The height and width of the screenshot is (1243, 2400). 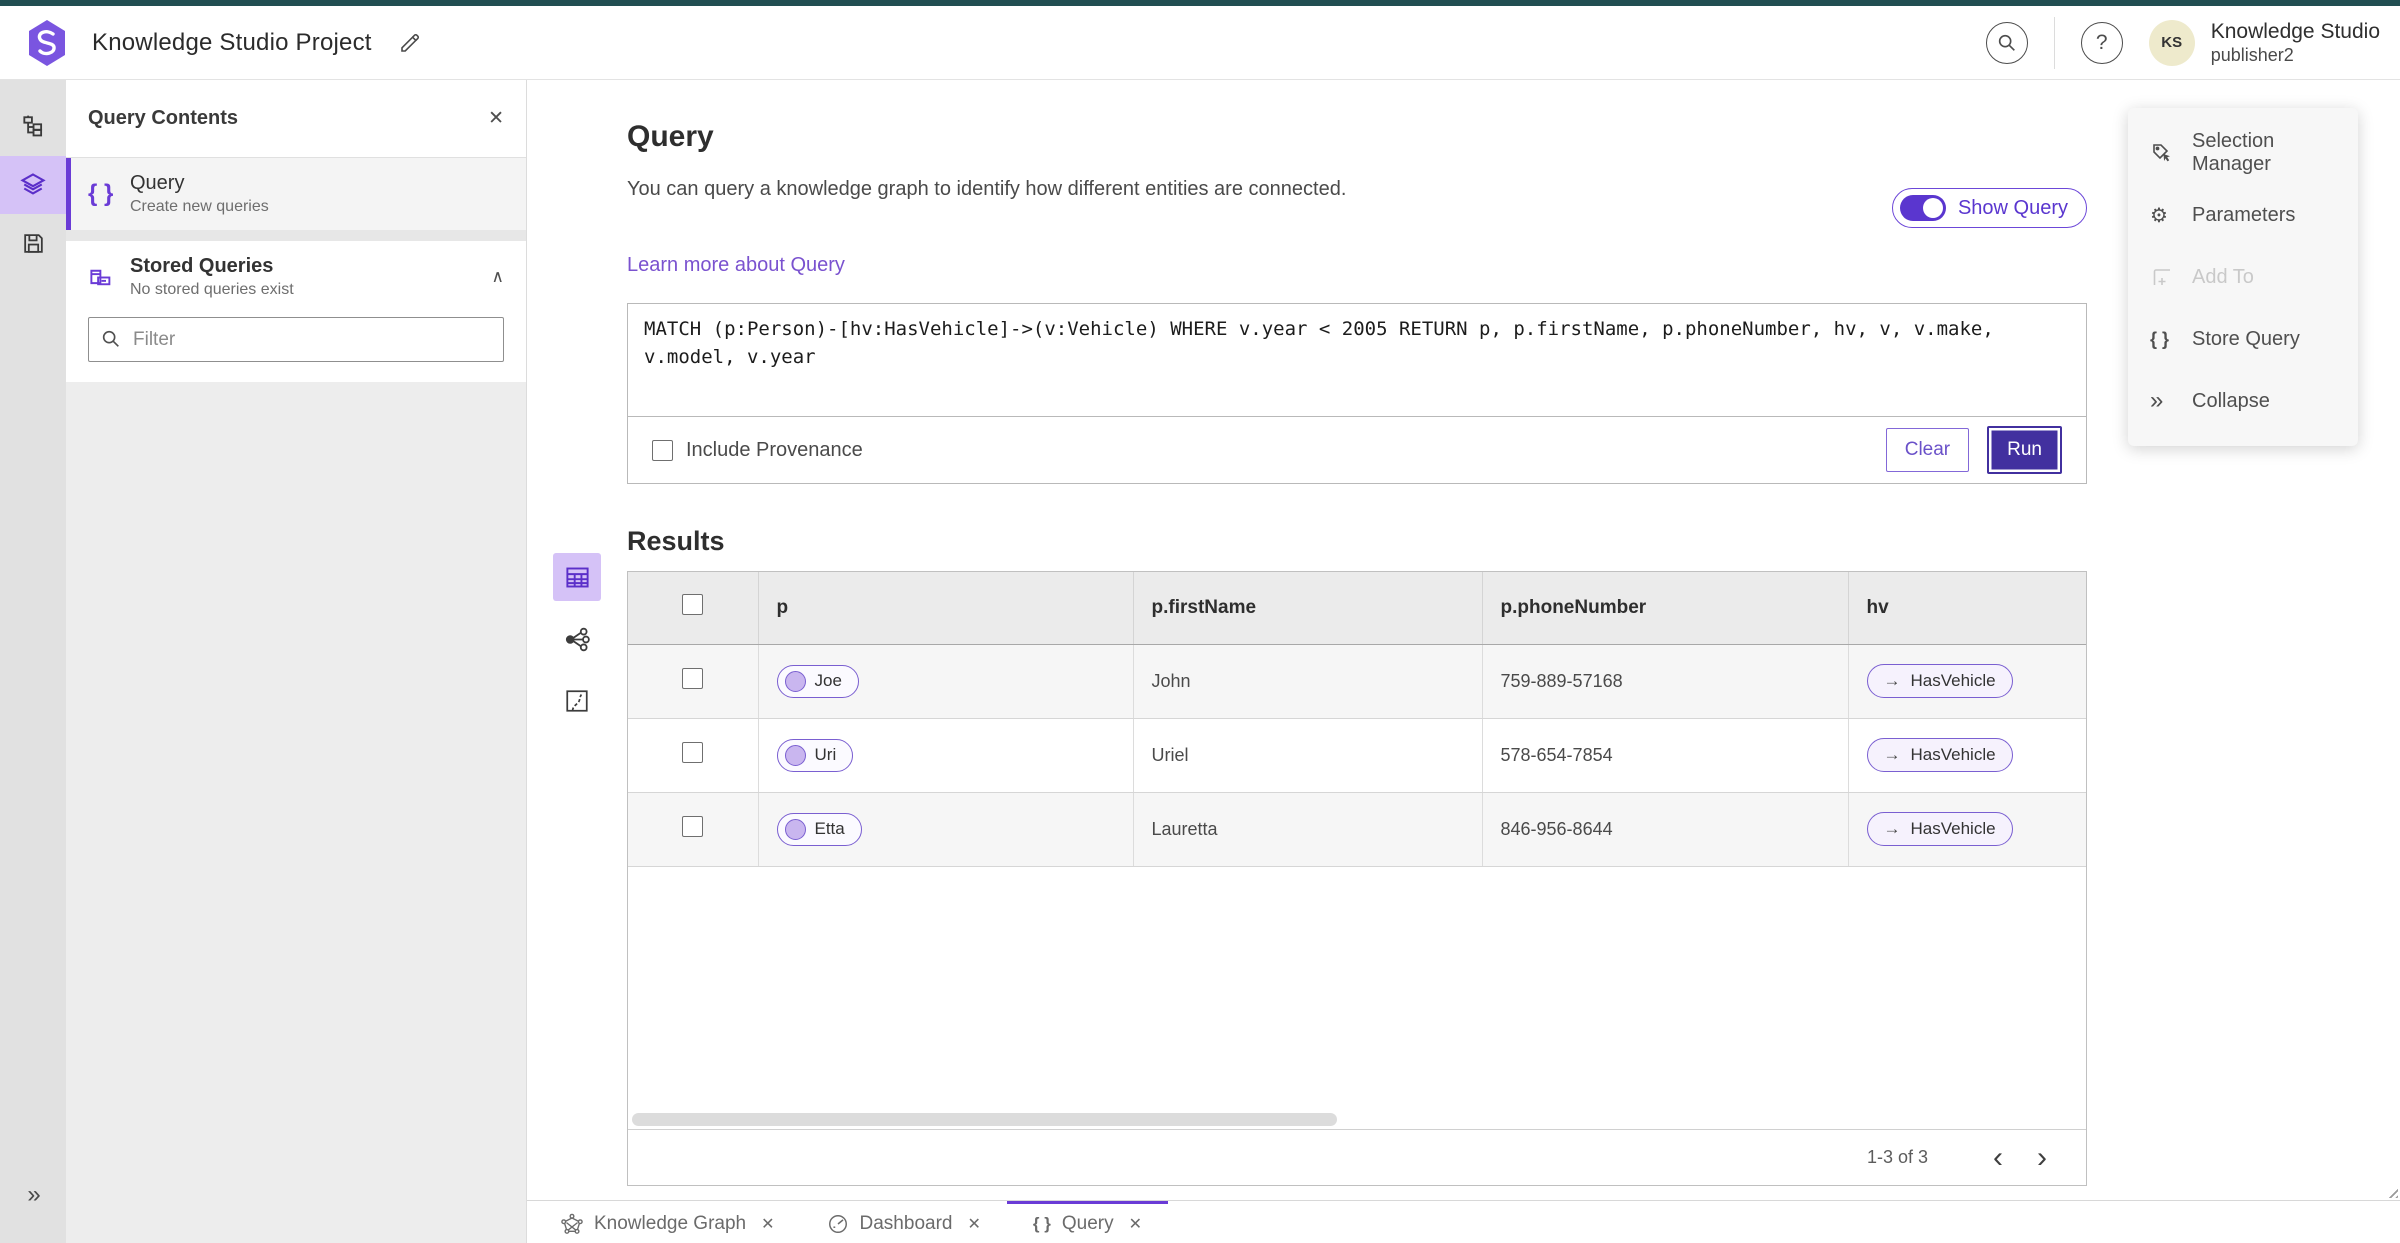 What do you see at coordinates (2024, 450) in the screenshot?
I see `run-button: Run` at bounding box center [2024, 450].